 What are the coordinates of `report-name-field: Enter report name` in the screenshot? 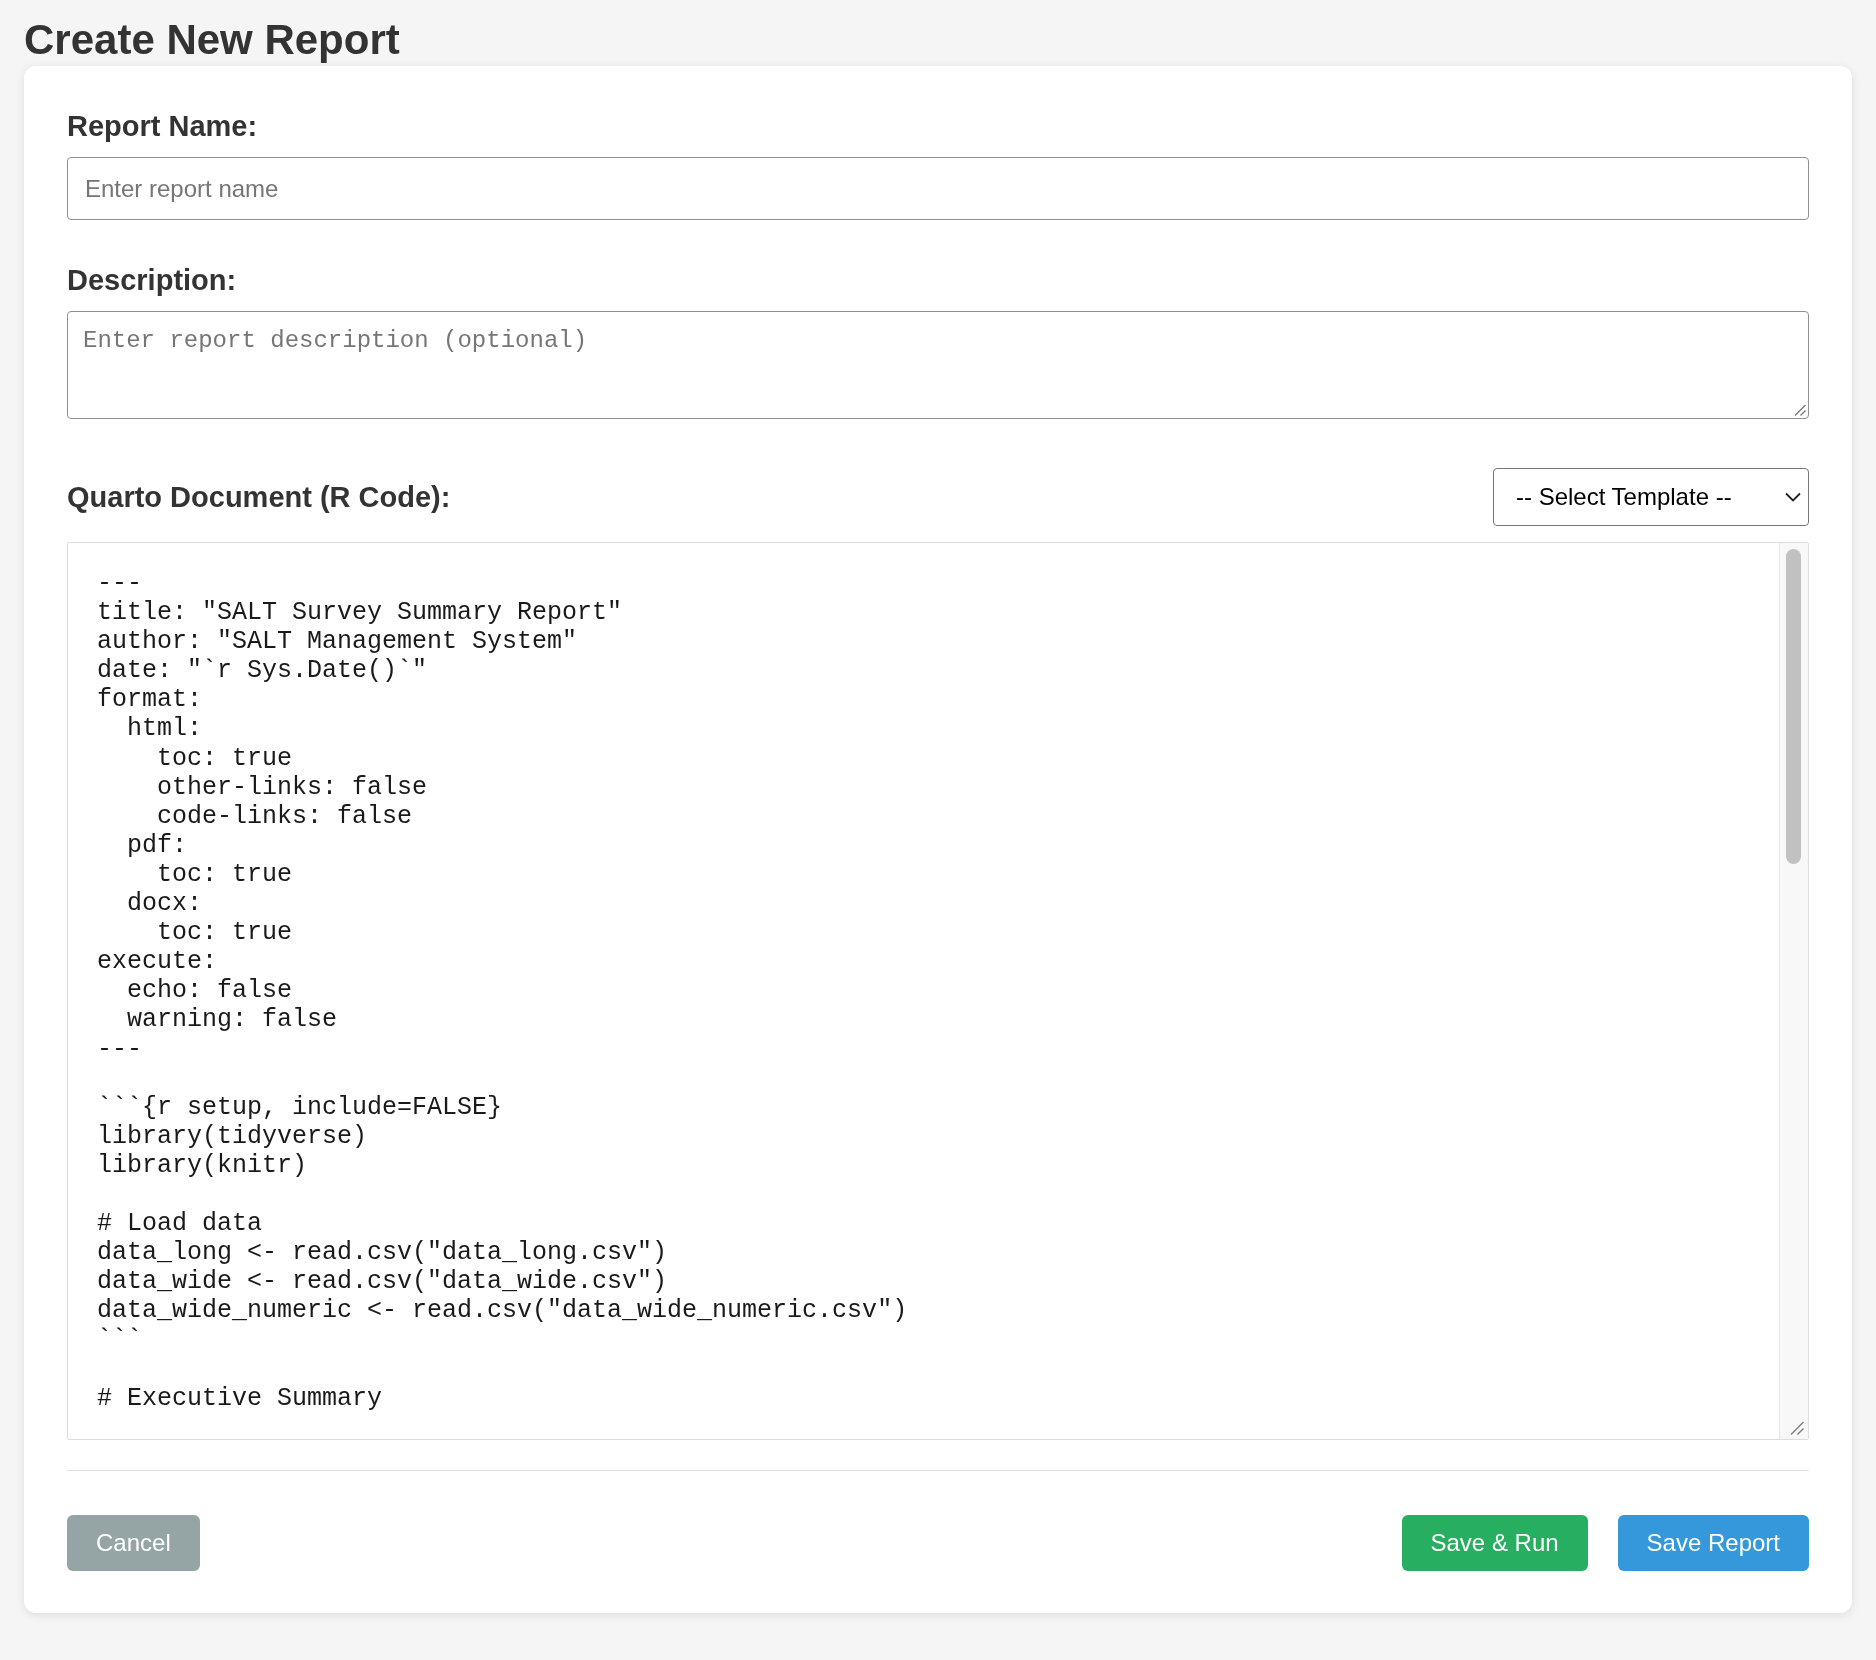 It's located at (938, 188).